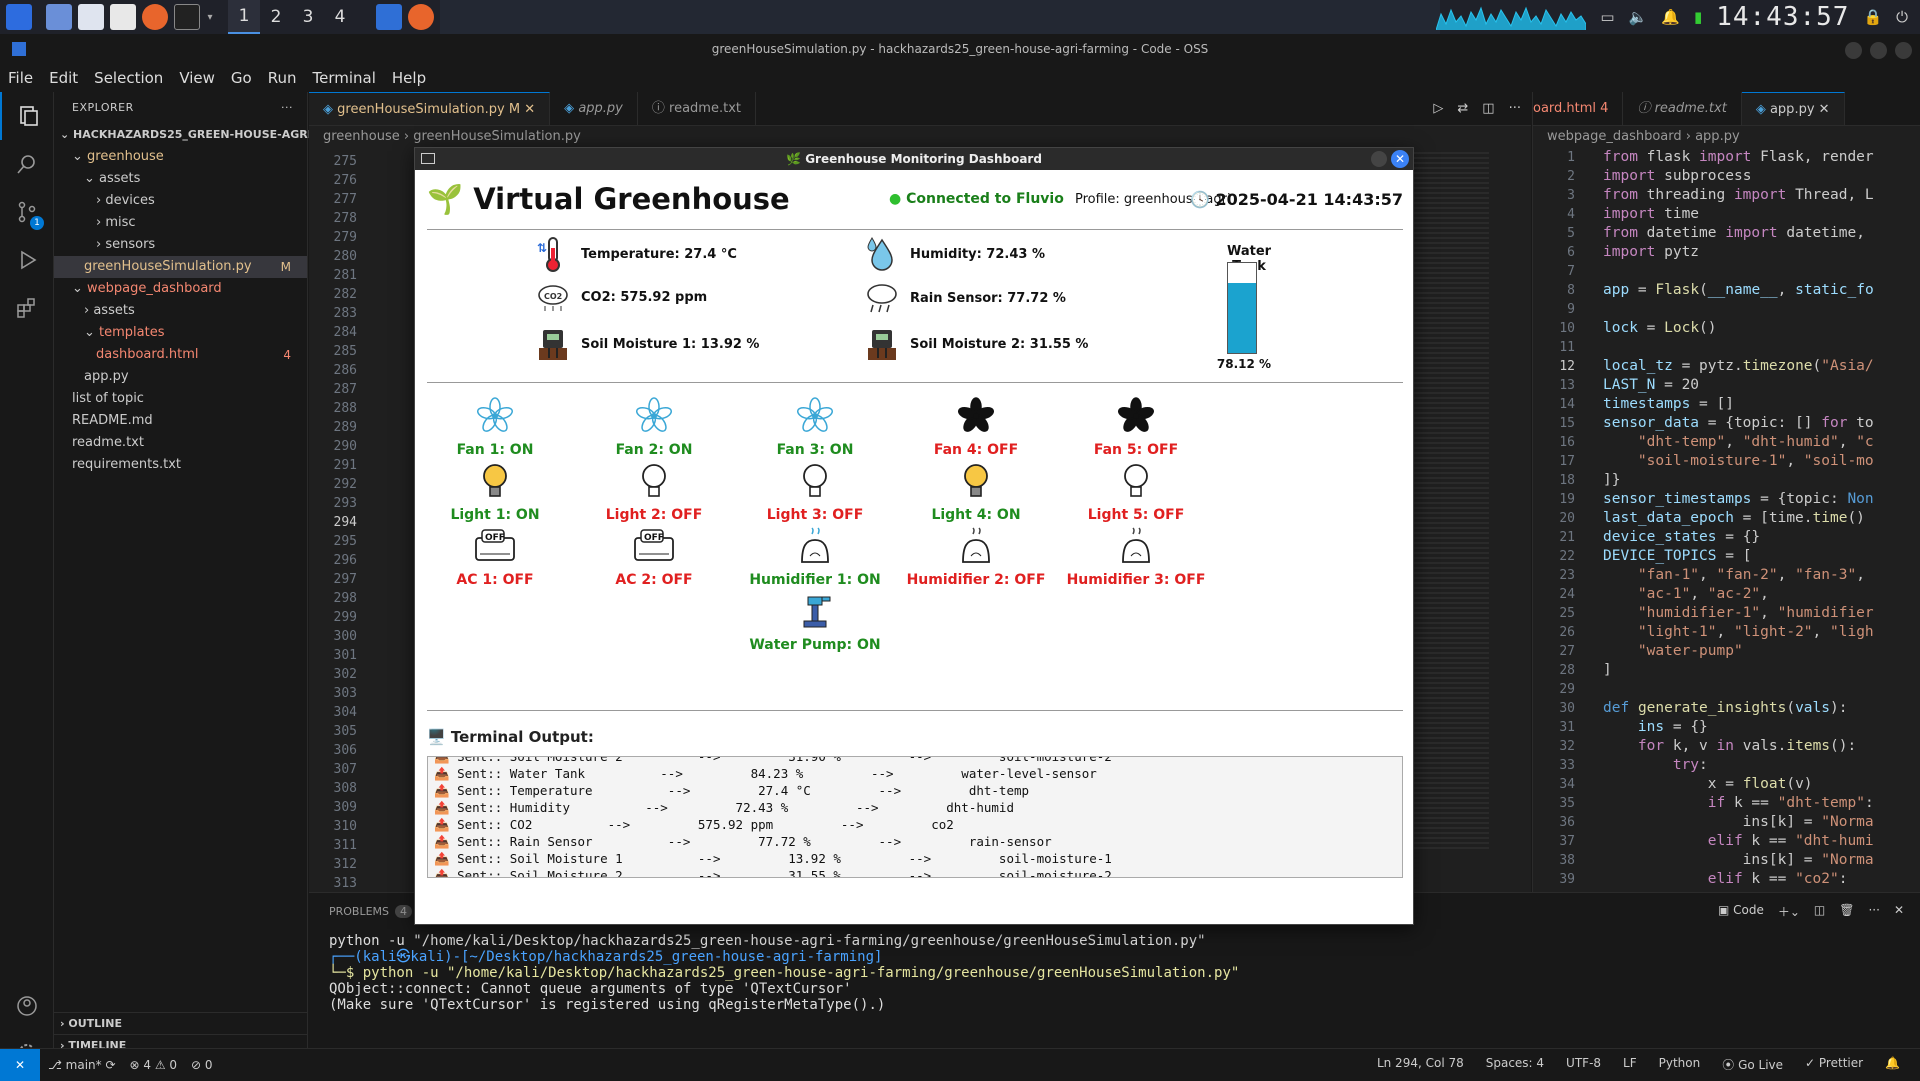  I want to click on tree-item: › sensors, so click(180, 245).